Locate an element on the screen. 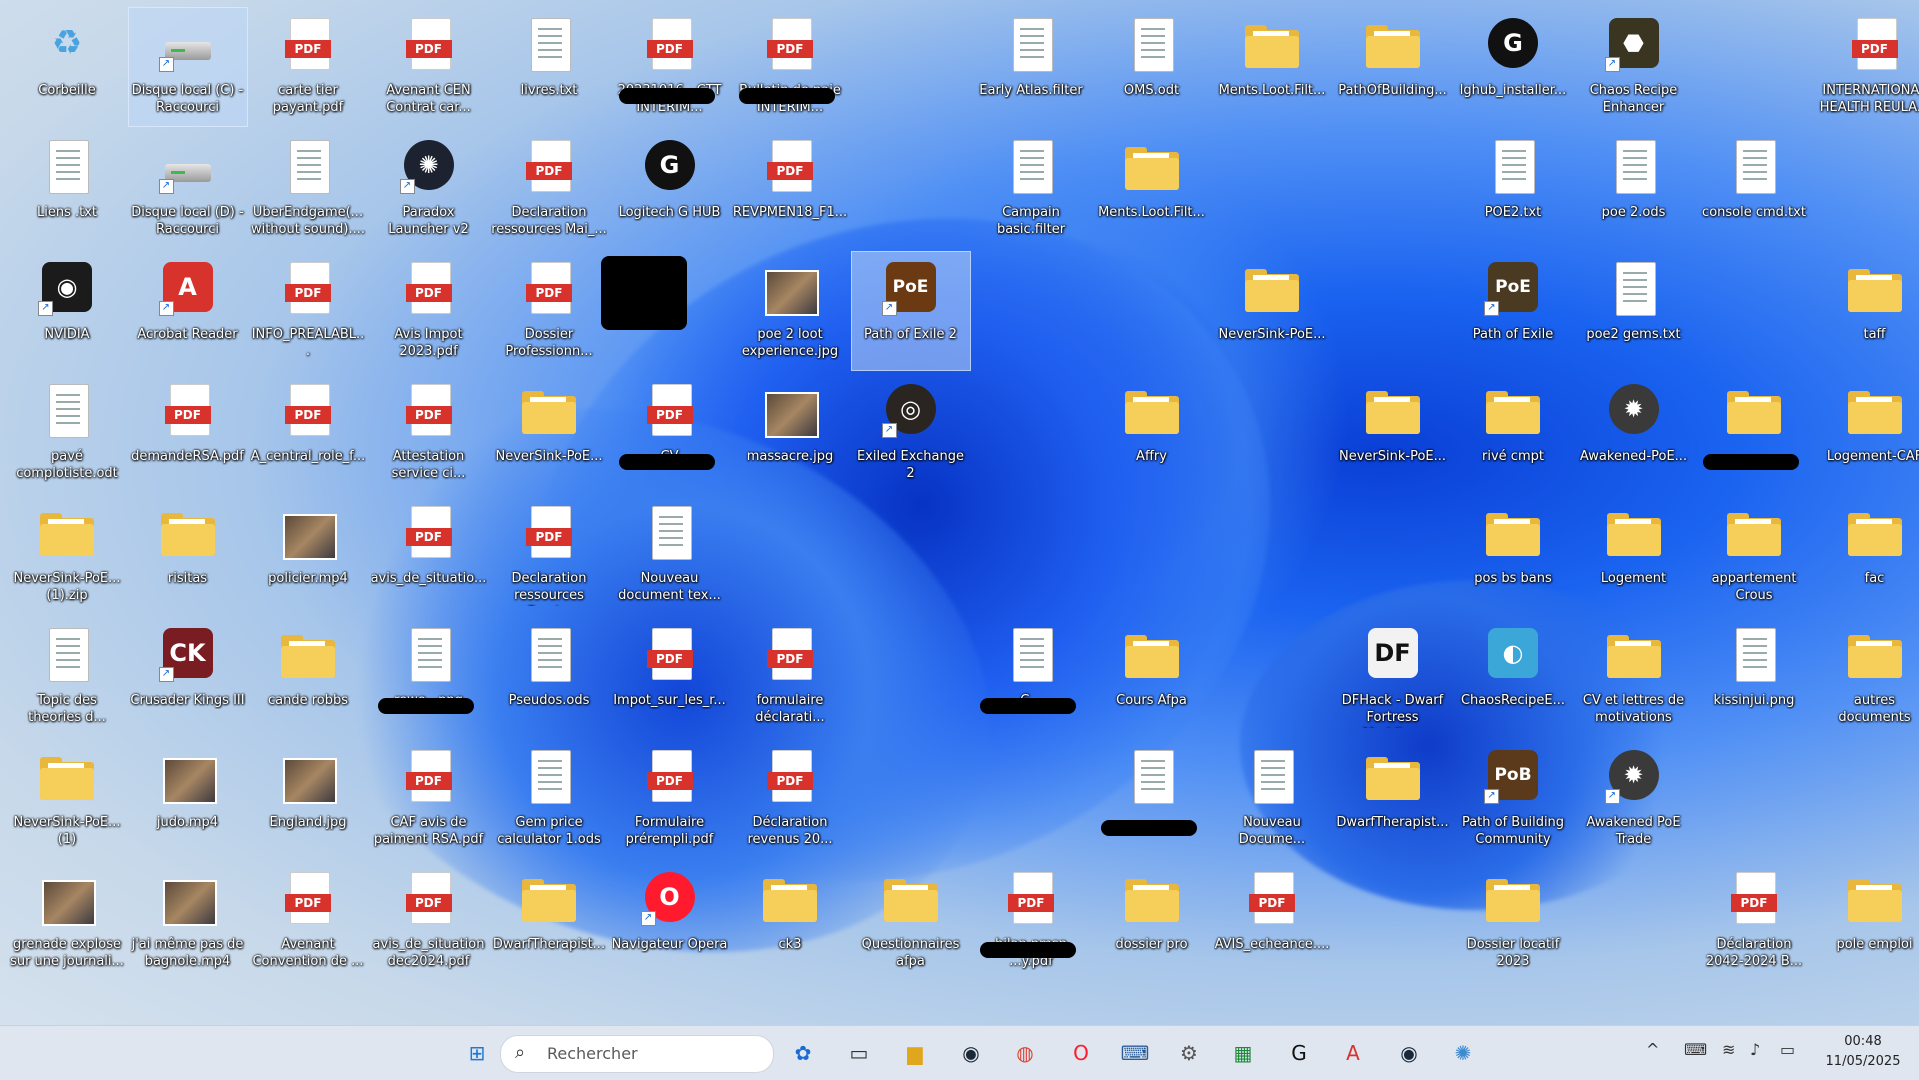 This screenshot has width=1919, height=1080. desktop-icon-doc: Gem price calculator 1.ods is located at coordinates (549, 799).